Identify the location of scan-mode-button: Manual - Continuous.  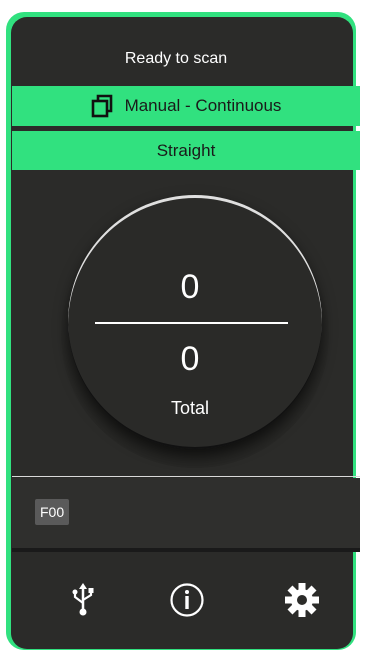
(186, 106).